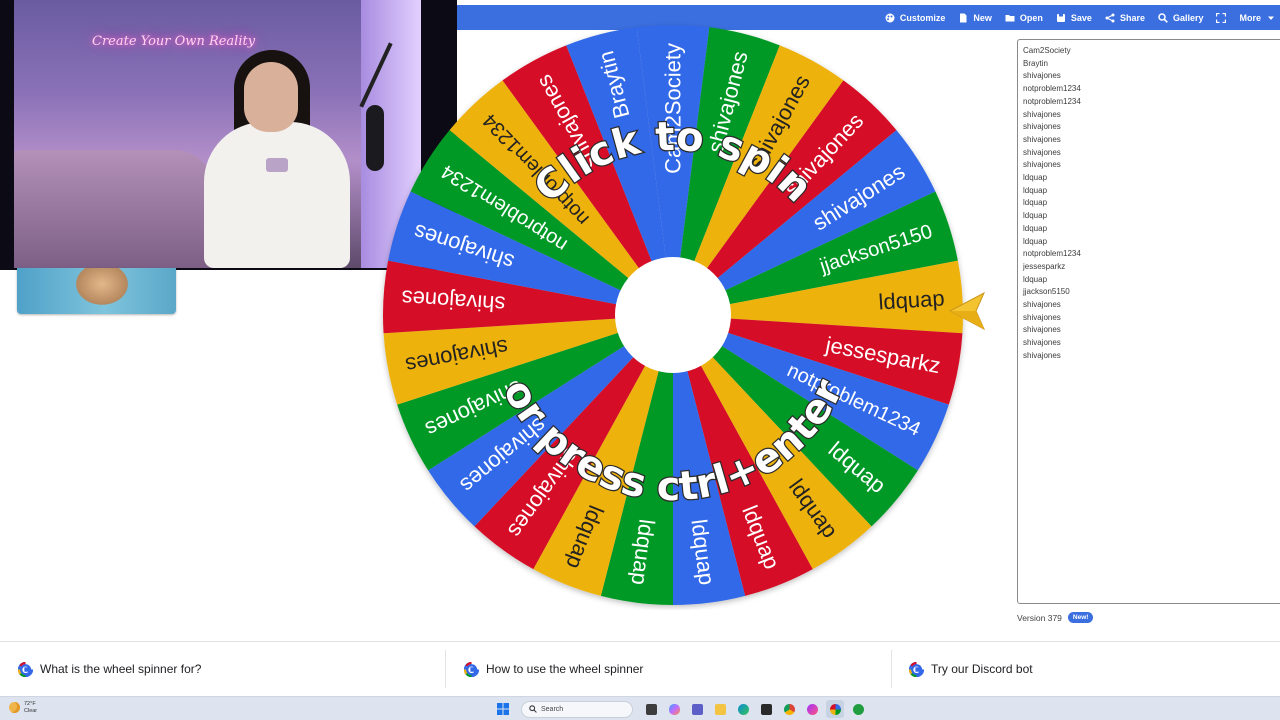 Image resolution: width=1280 pixels, height=720 pixels. What do you see at coordinates (1090, 669) in the screenshot?
I see `faq-discord-bot: Try our Discord bot` at bounding box center [1090, 669].